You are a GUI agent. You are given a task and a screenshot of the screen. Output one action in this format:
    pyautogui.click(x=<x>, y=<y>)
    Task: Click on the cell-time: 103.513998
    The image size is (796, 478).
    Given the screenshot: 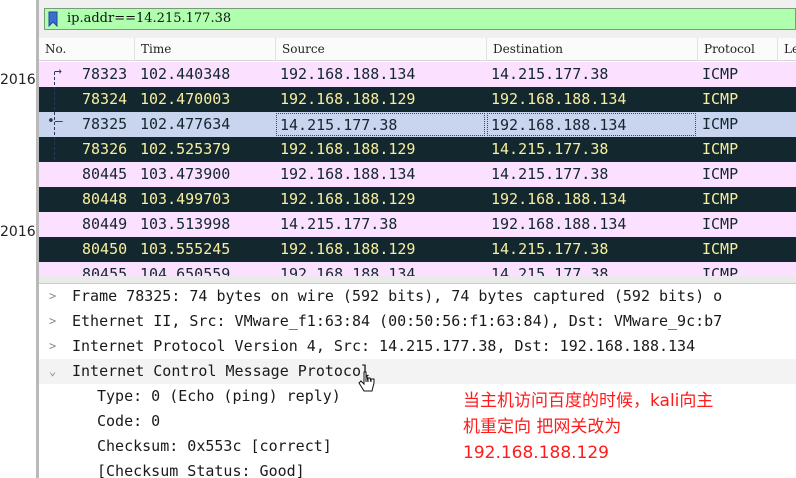 What is the action you would take?
    pyautogui.click(x=185, y=224)
    